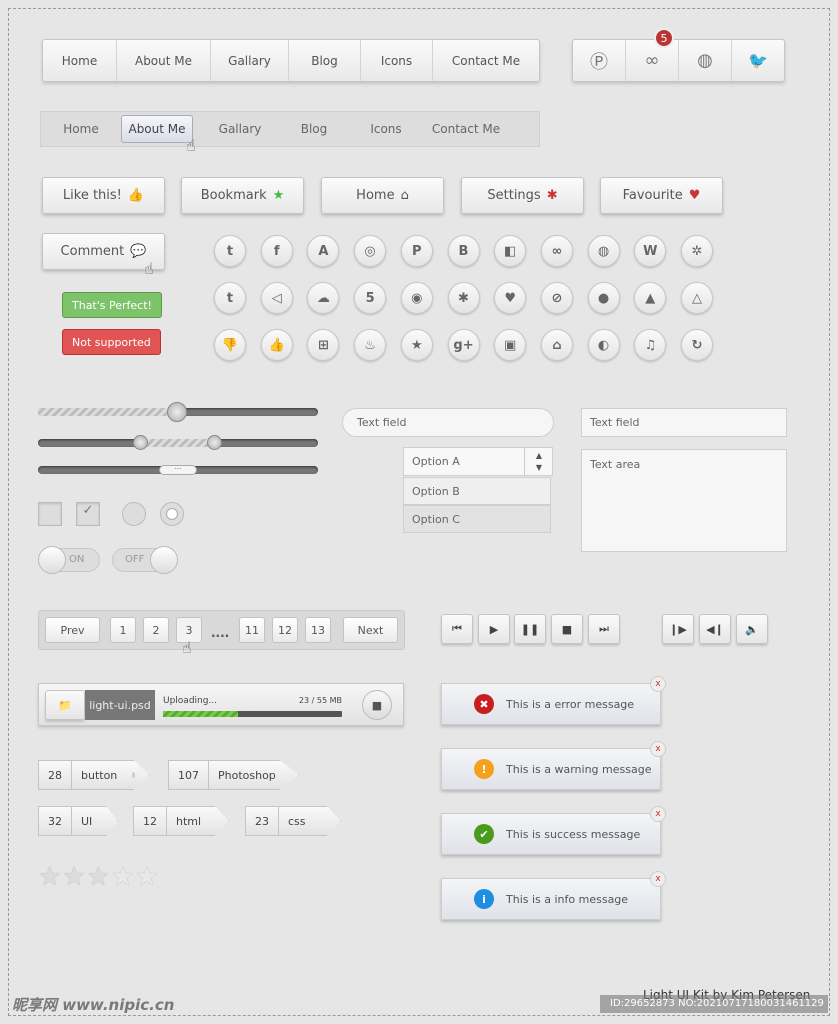 This screenshot has height=1024, width=838. Describe the element at coordinates (397, 60) in the screenshot. I see `nav-item-icons: Icons` at that location.